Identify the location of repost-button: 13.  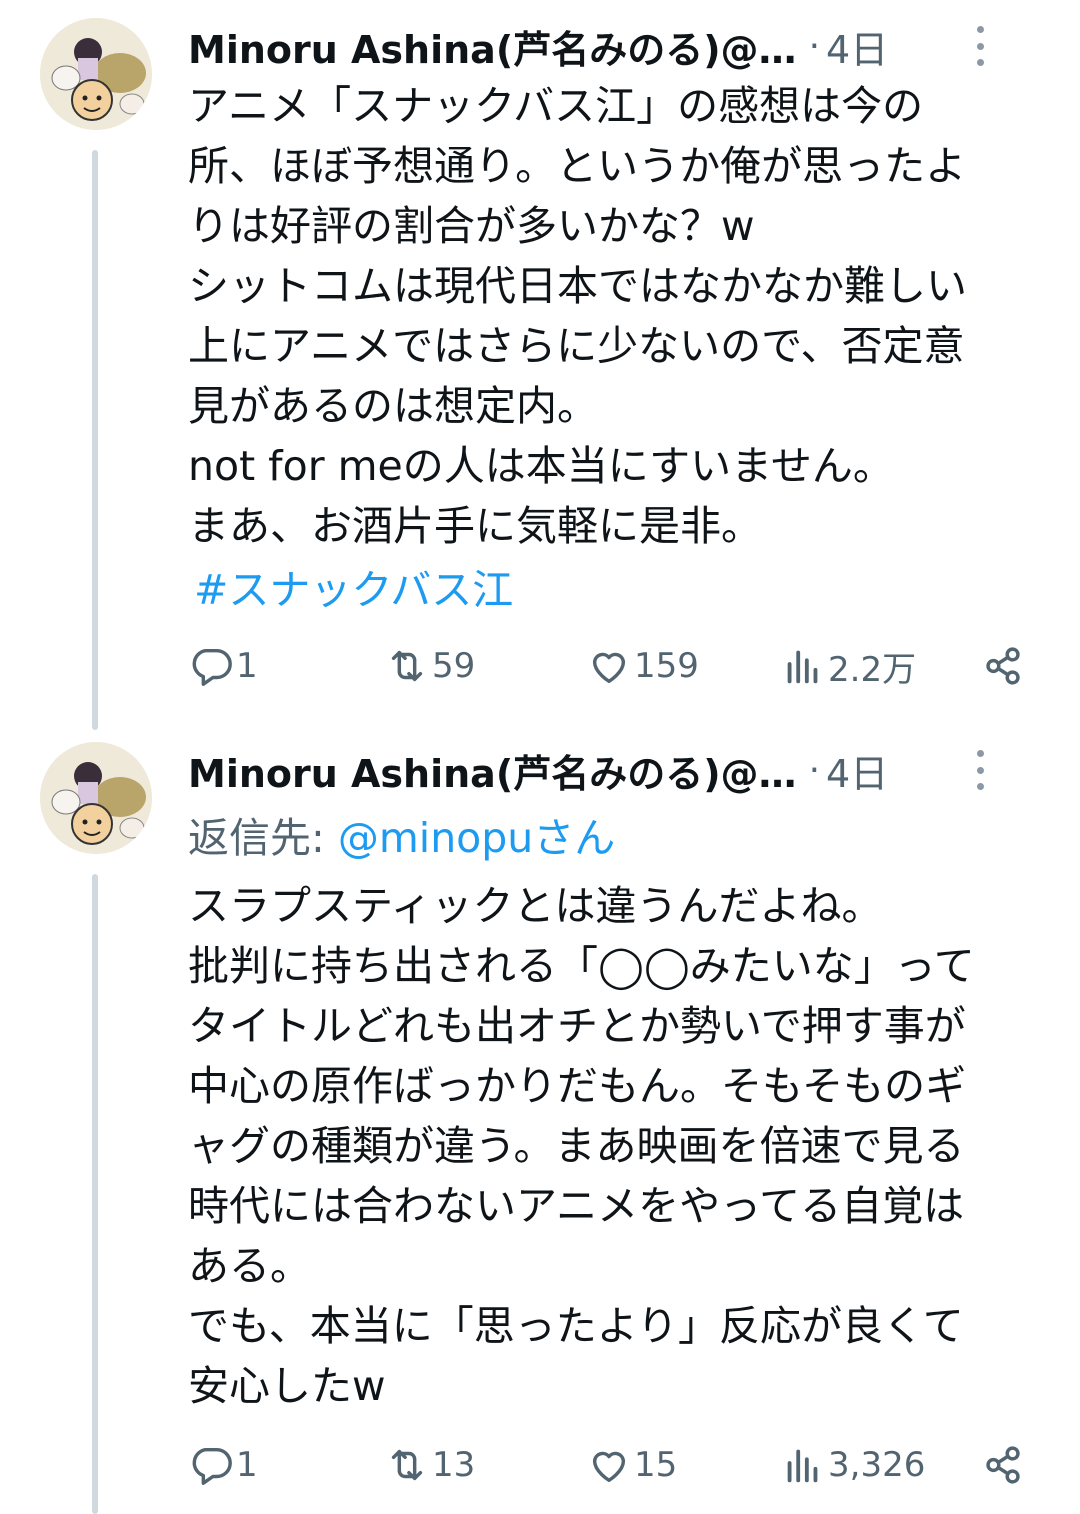
(429, 1465).